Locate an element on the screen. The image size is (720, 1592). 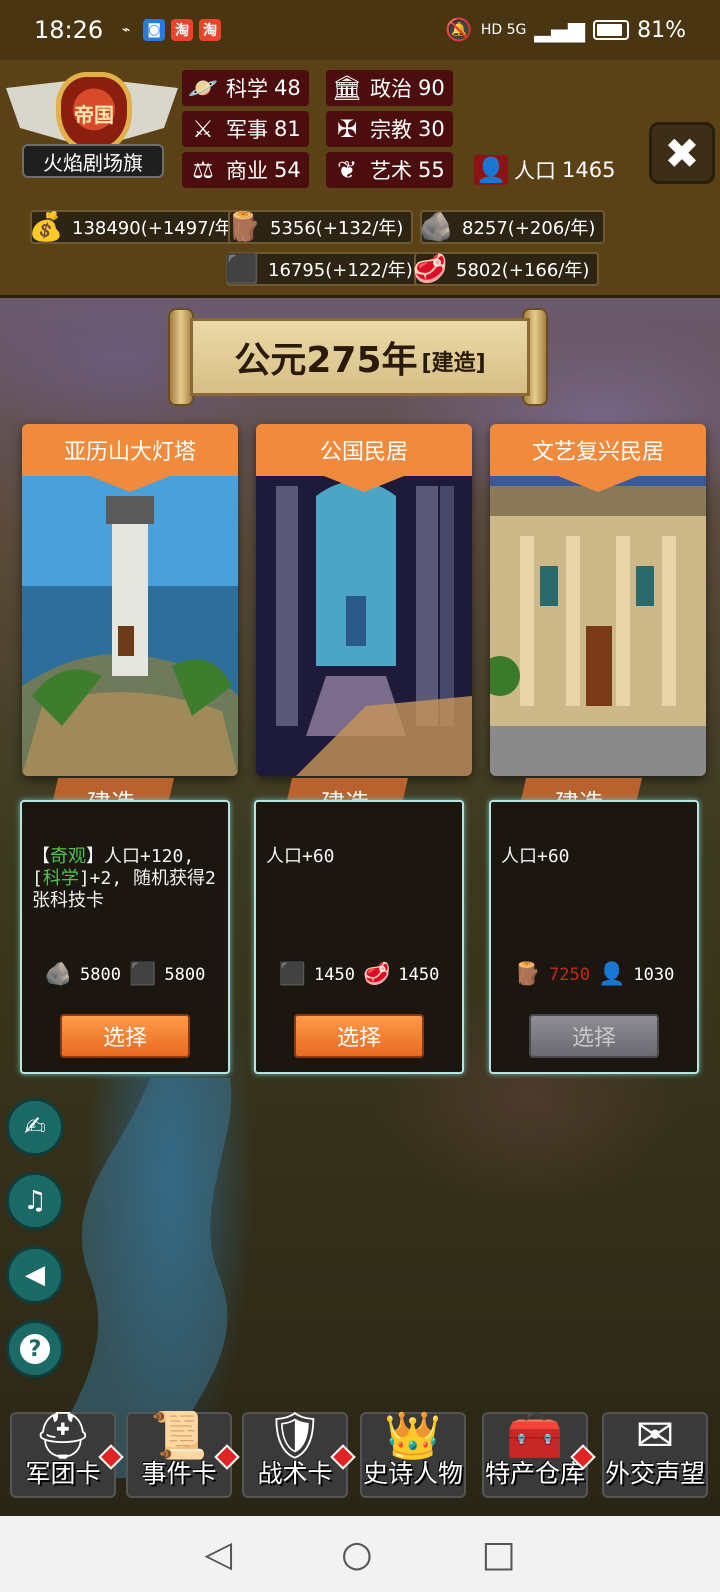
gold-icon: 💰 is located at coordinates (46, 226).